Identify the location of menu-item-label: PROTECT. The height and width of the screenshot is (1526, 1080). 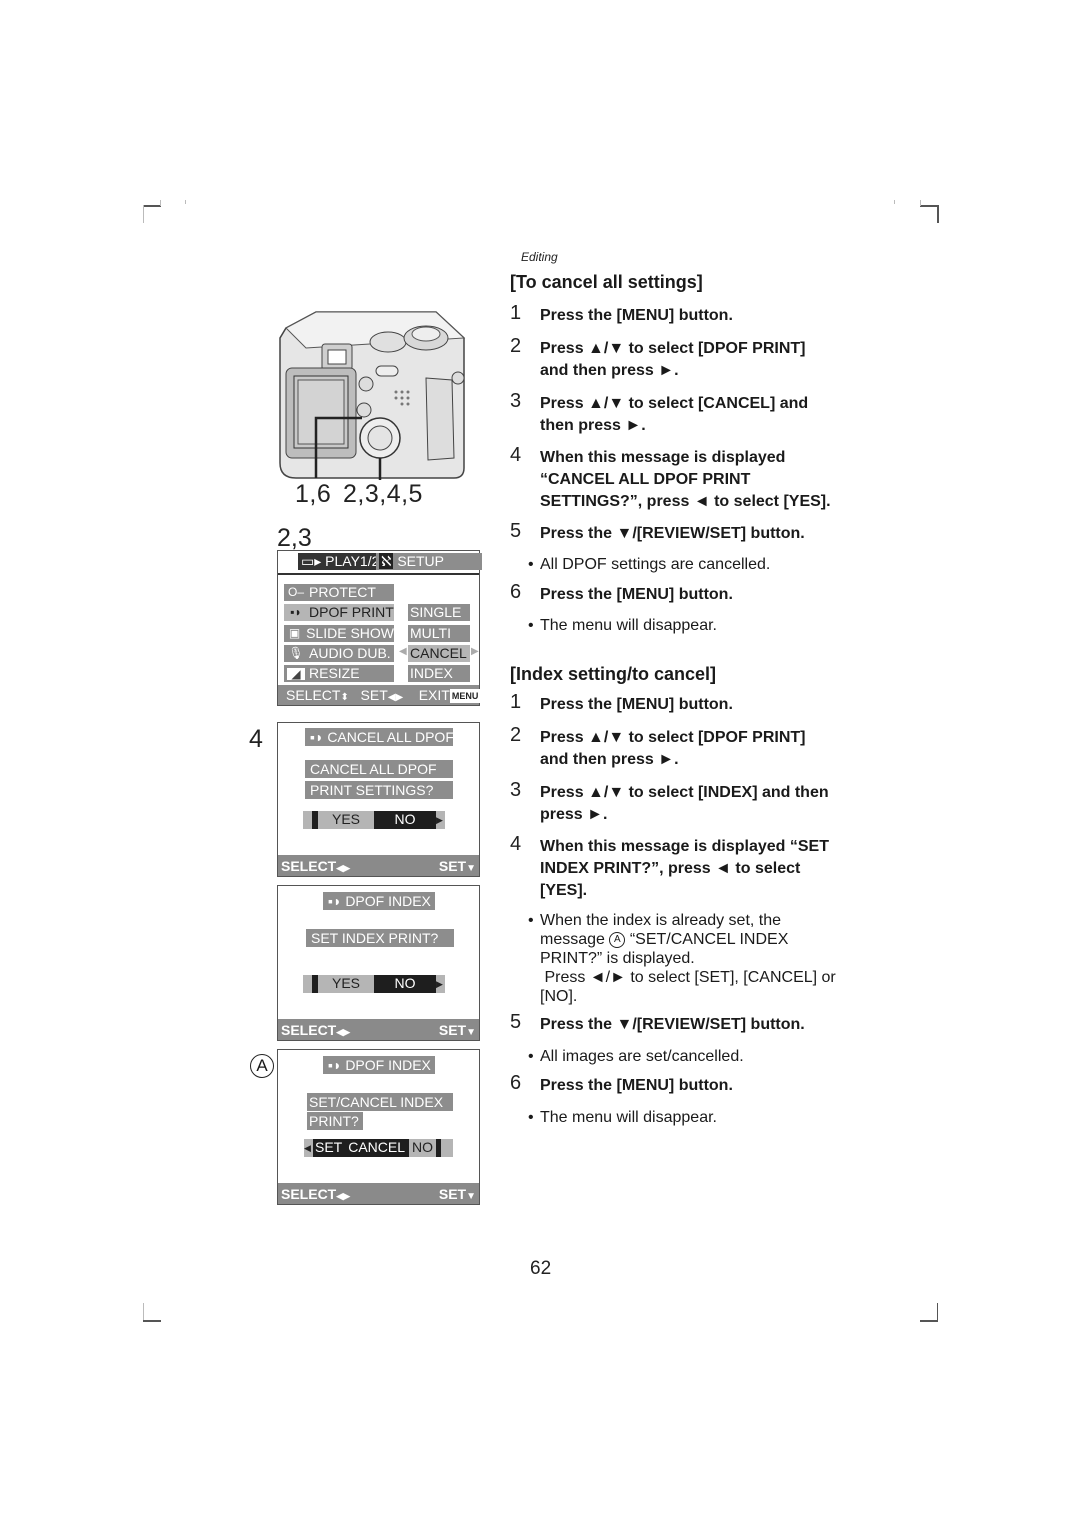
(342, 592).